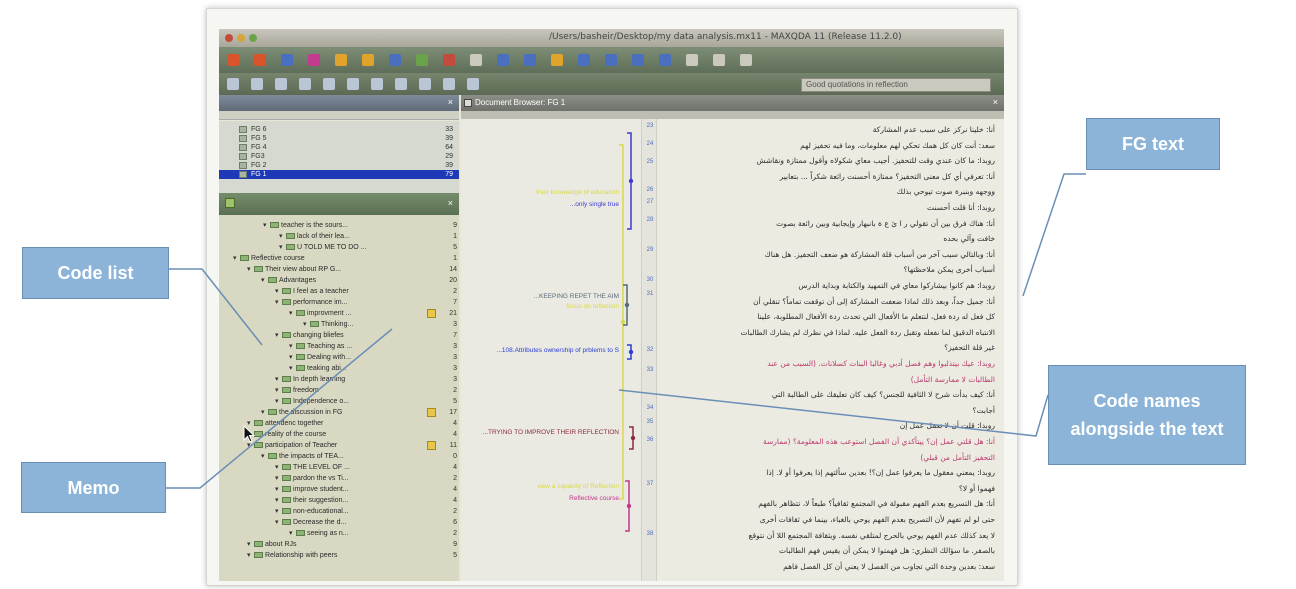 The height and width of the screenshot is (589, 1296). I want to click on mouse-cursor-icon, so click(249, 434).